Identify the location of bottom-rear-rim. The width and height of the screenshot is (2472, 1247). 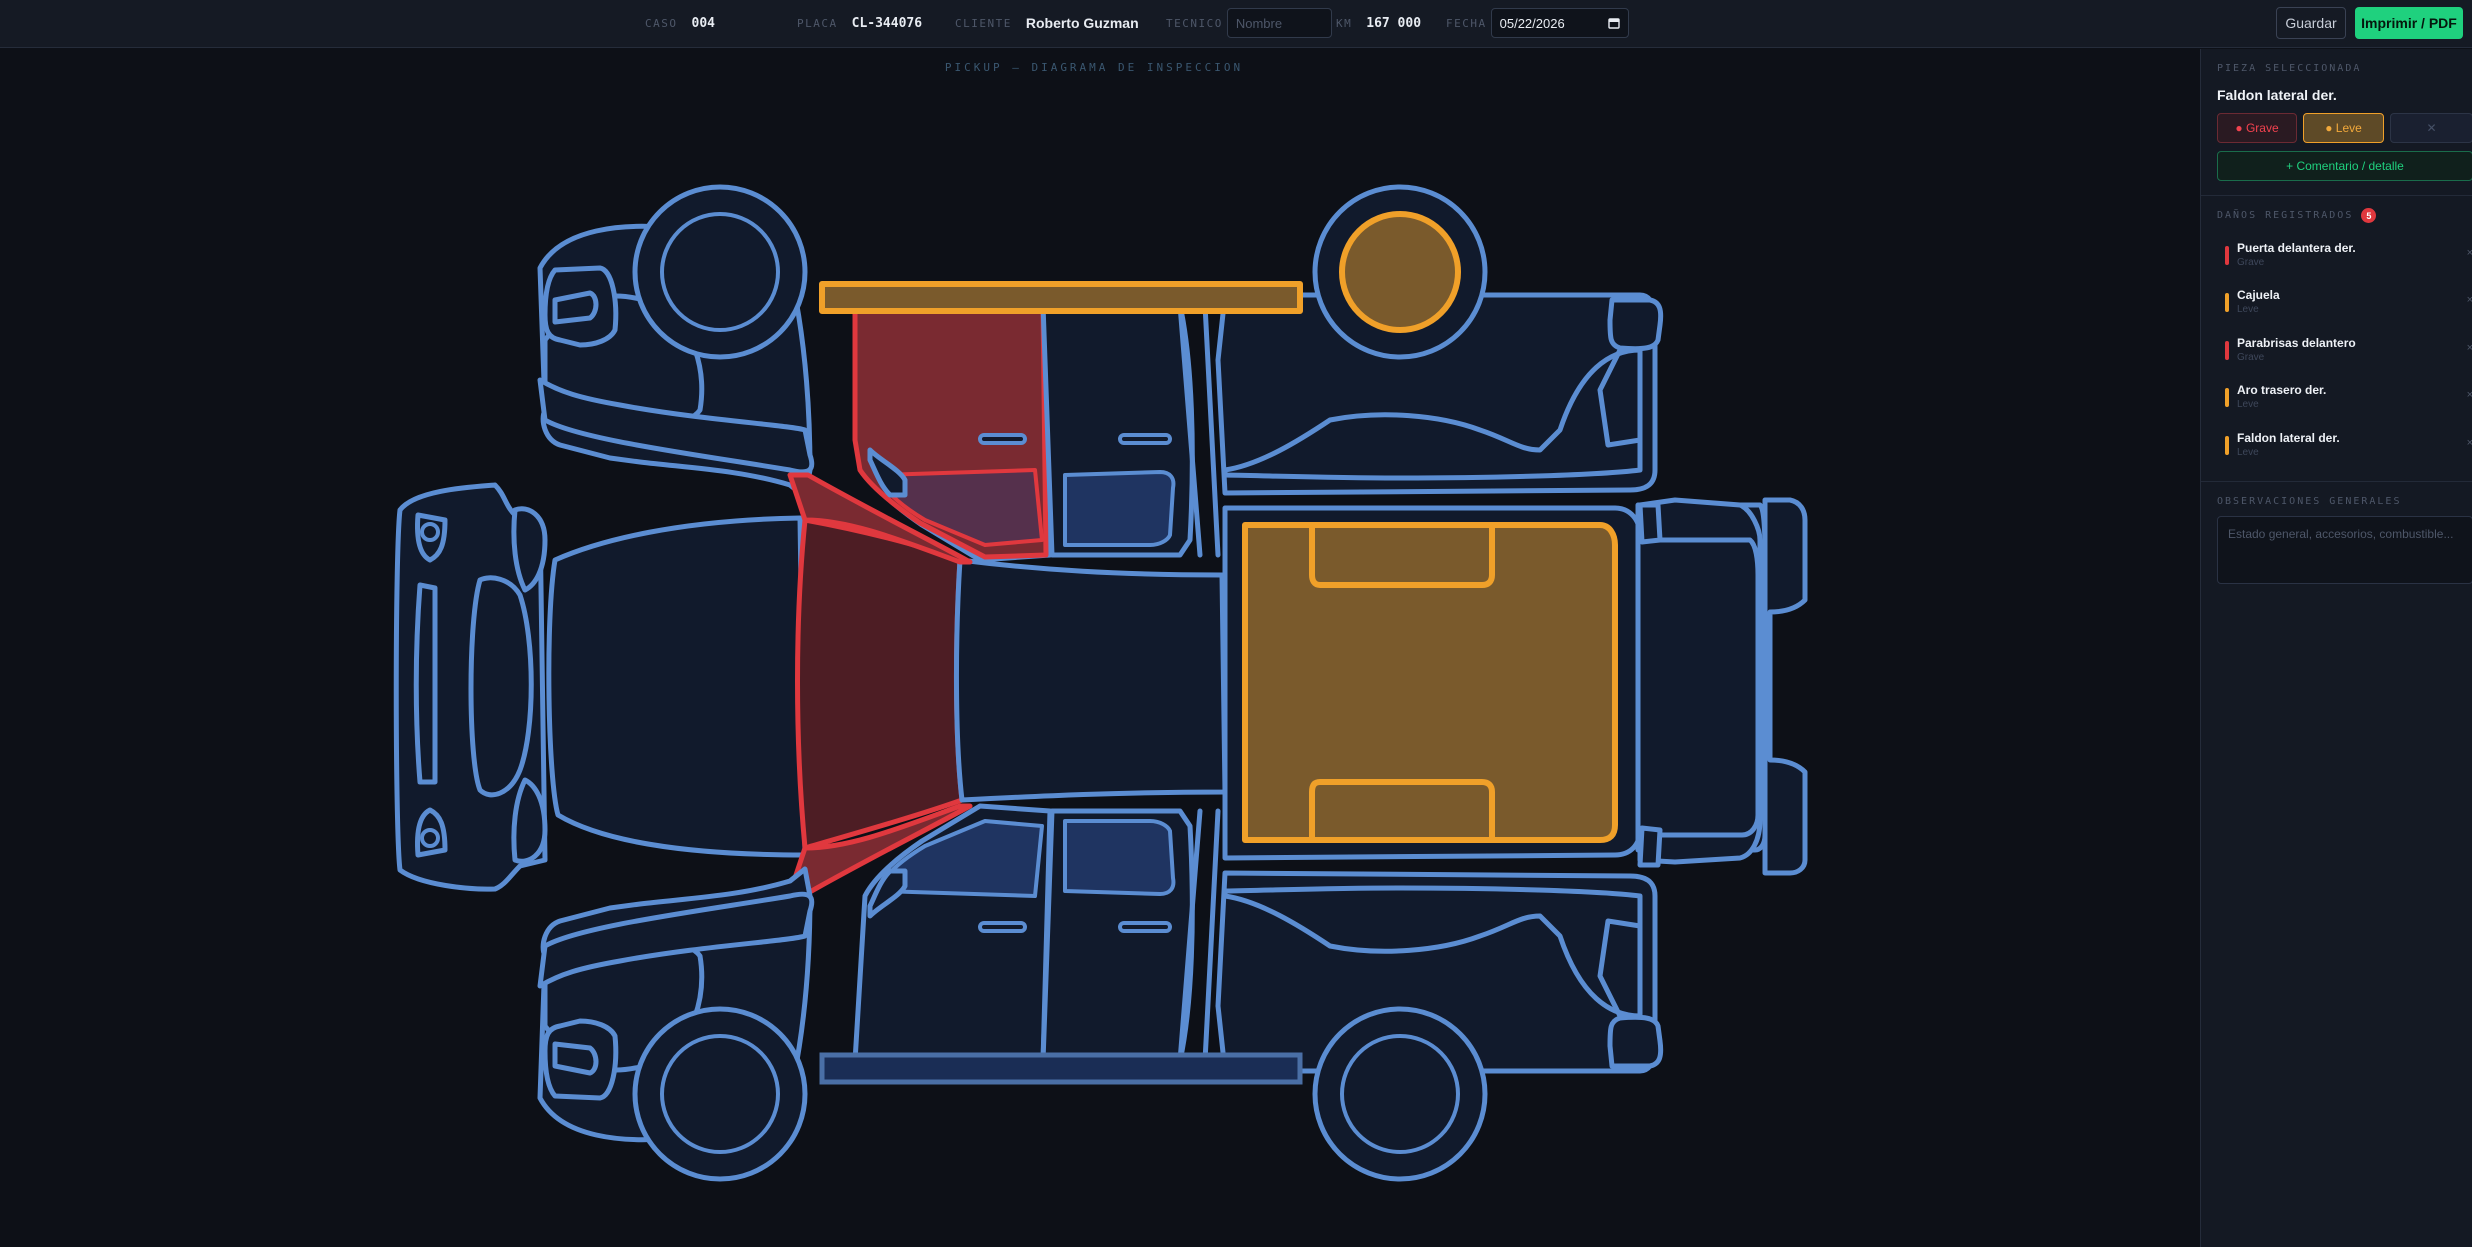
(1400, 1094).